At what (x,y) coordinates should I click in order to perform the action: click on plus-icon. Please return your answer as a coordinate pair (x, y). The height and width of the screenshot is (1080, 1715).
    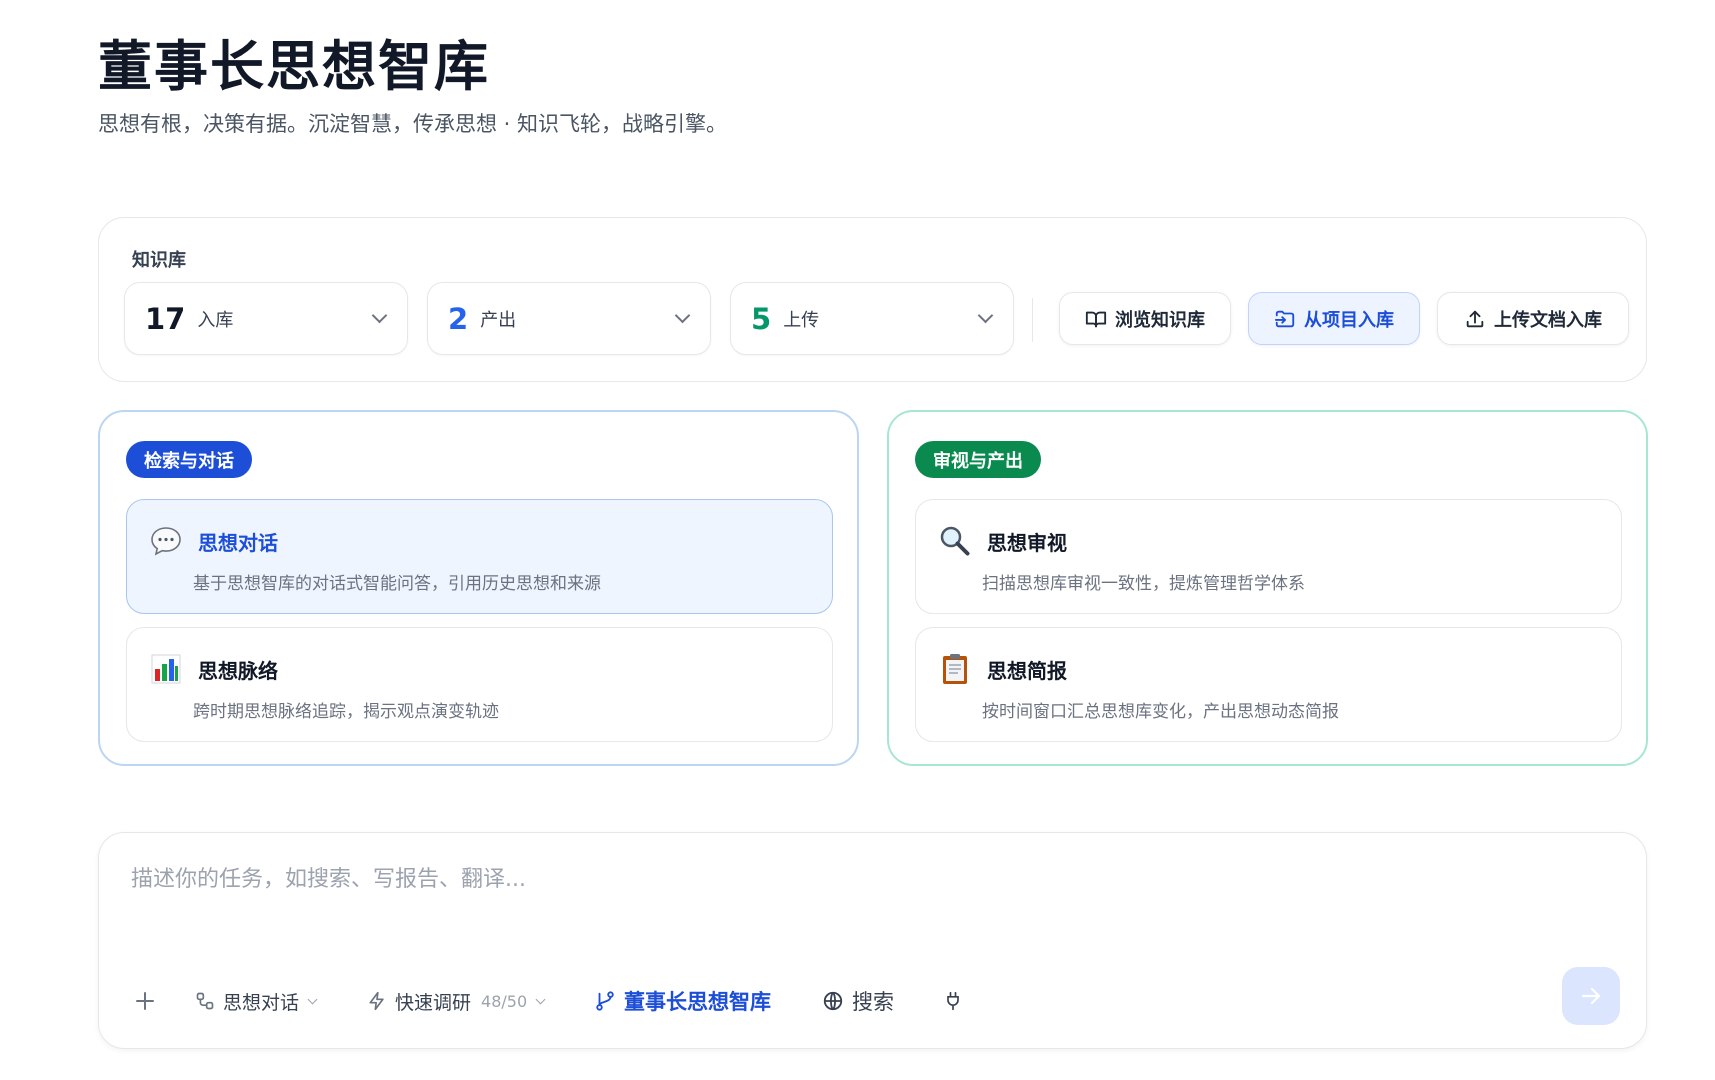
    Looking at the image, I should click on (145, 1001).